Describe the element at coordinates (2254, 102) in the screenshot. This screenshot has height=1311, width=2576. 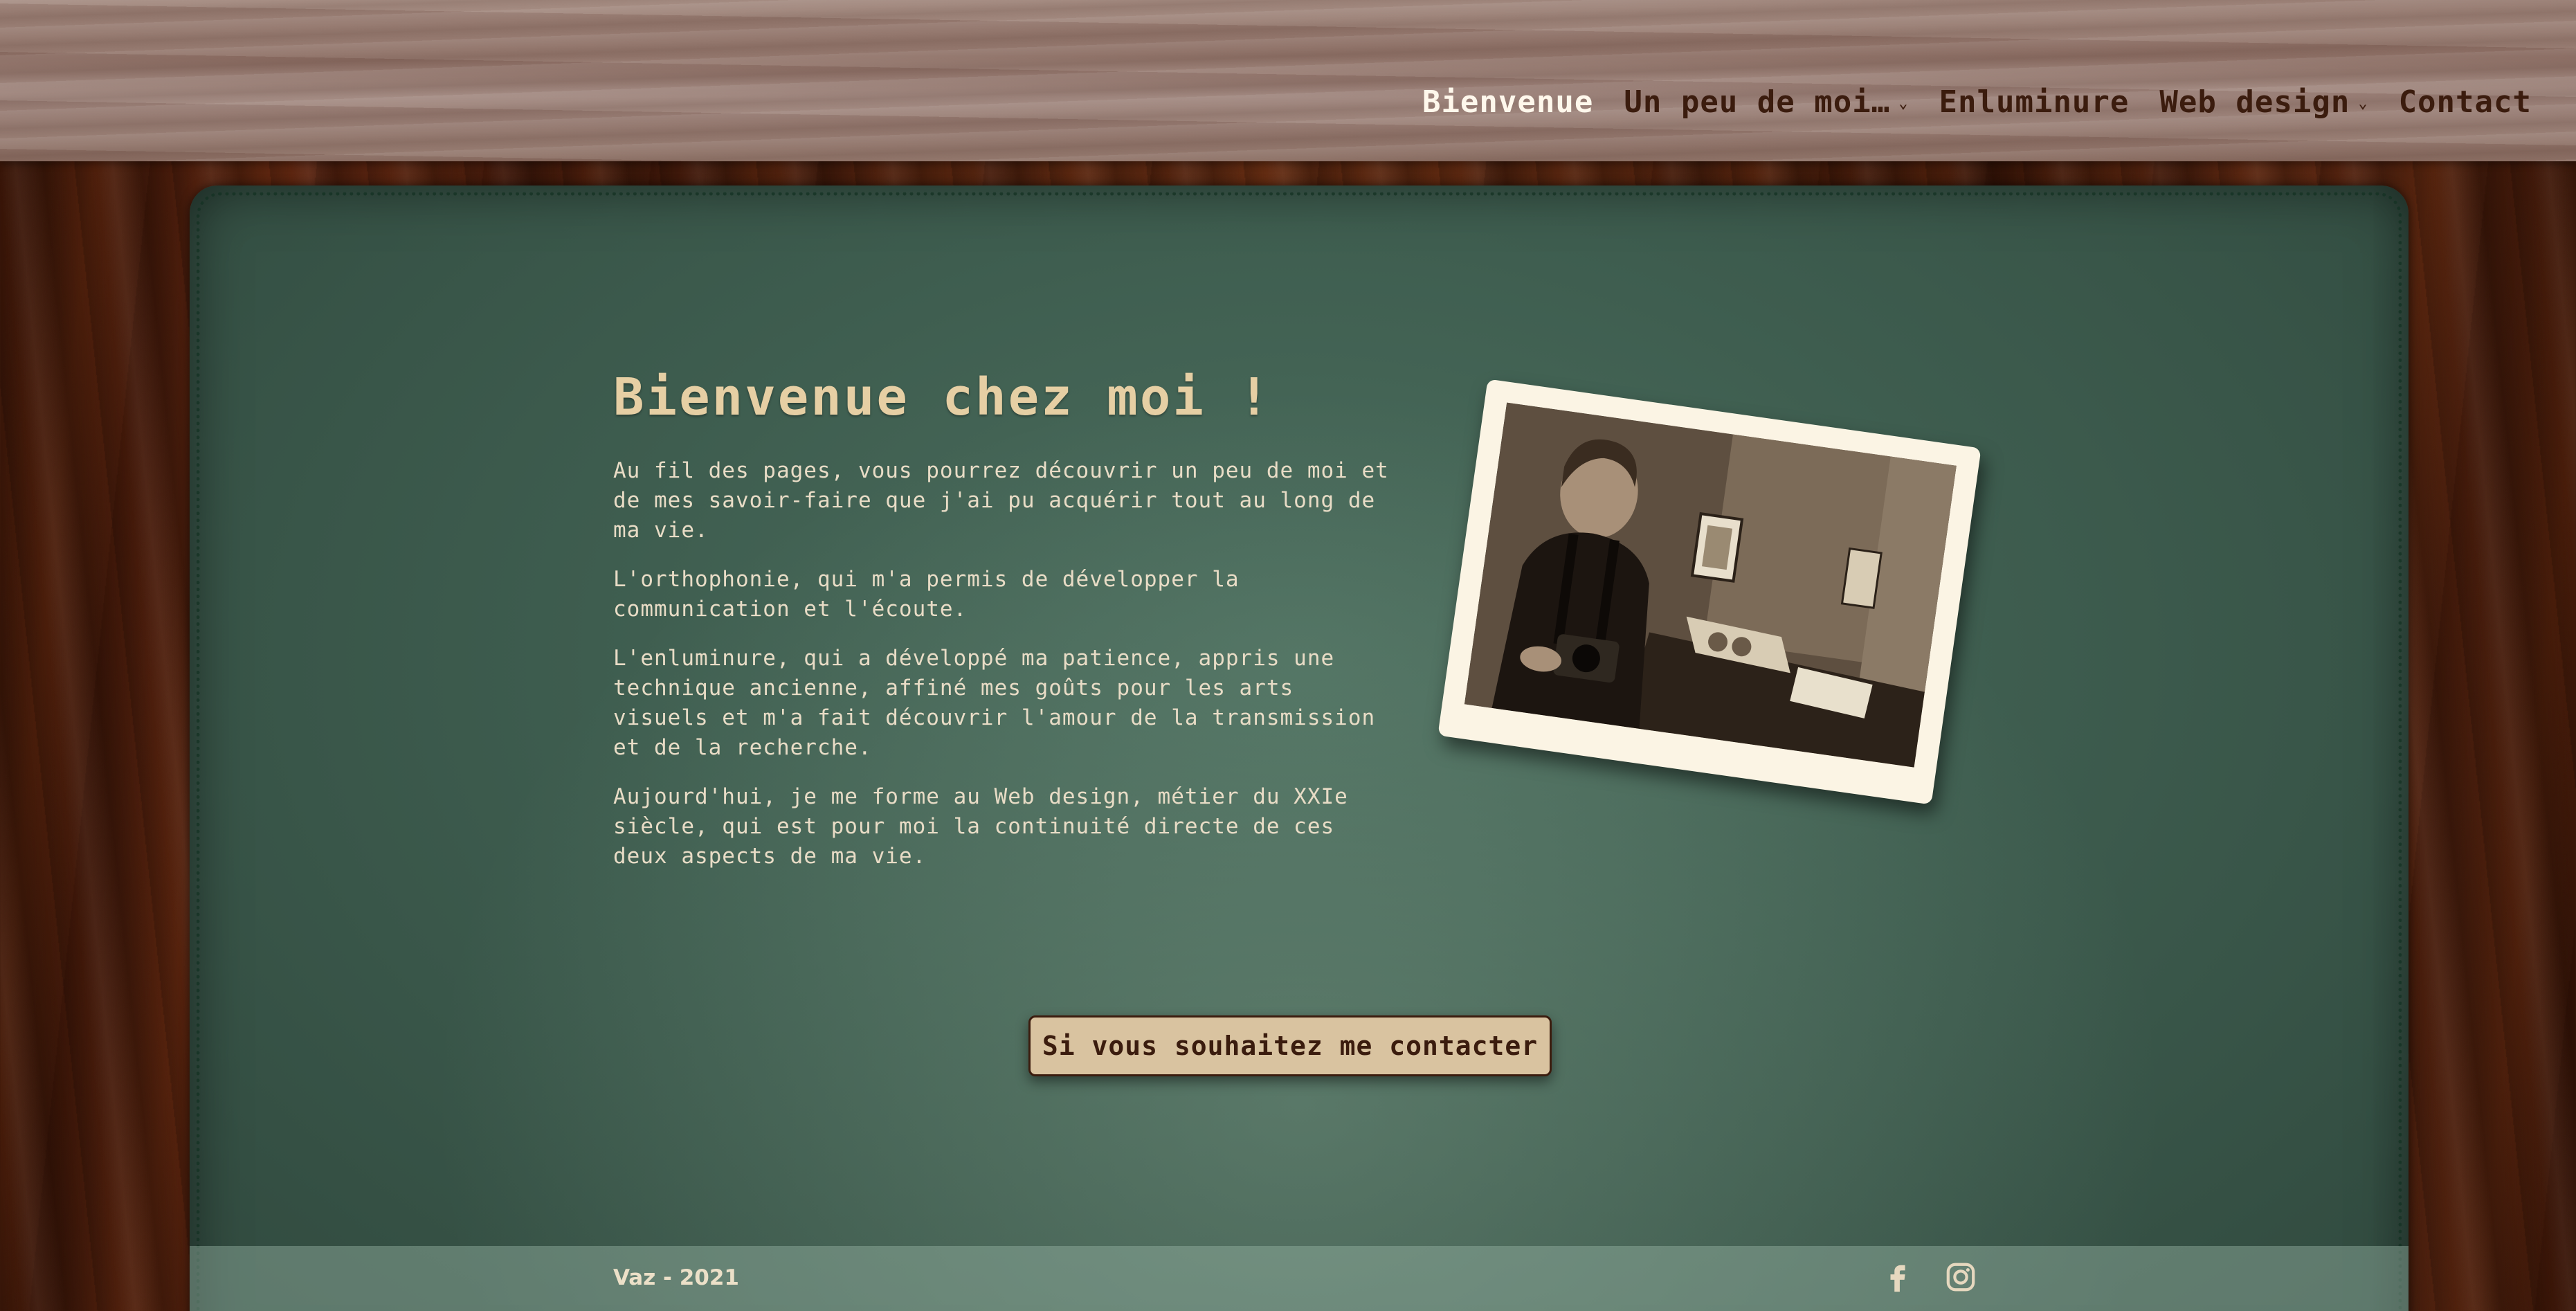
I see `nav-item-label: Web design` at that location.